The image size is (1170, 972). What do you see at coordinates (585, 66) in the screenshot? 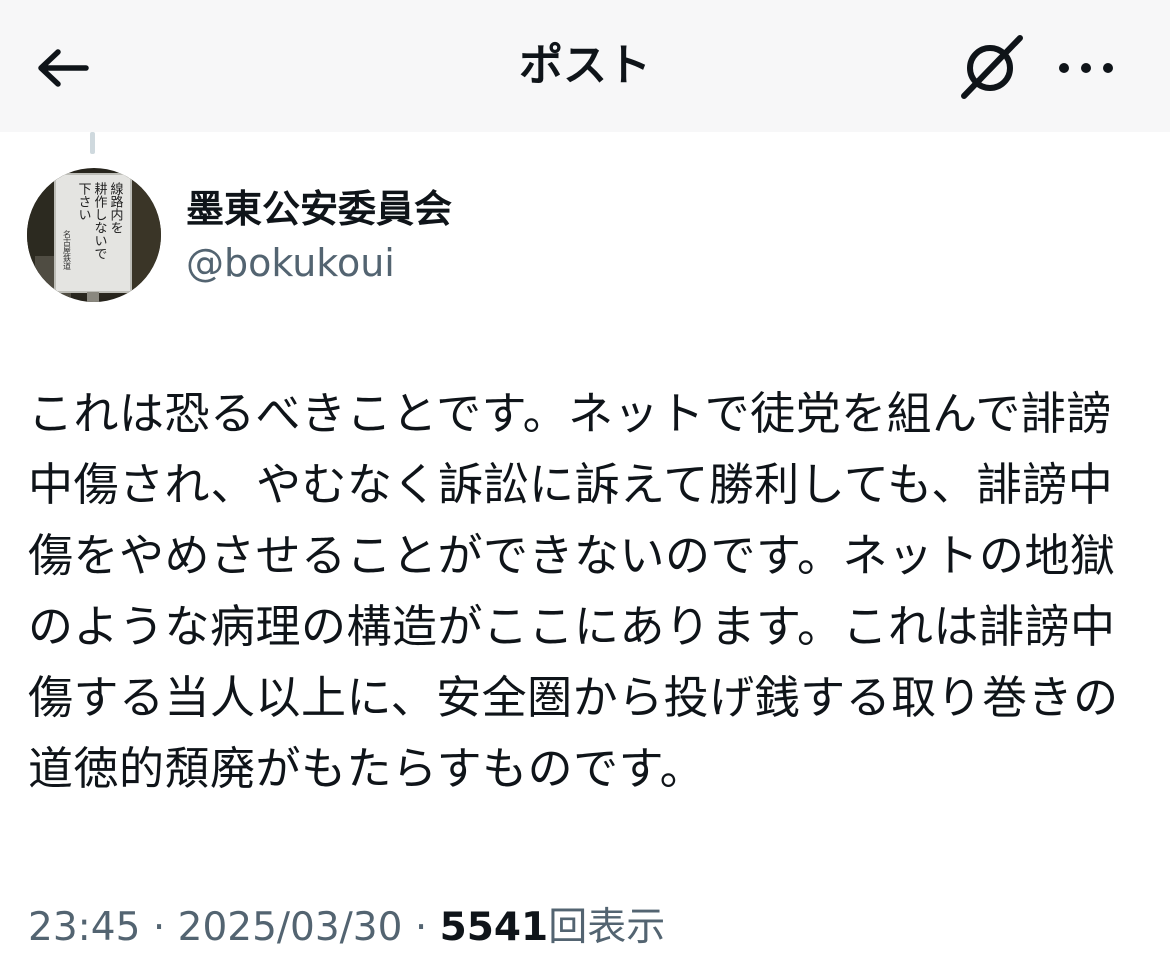
I see `top-bar: ポスト` at bounding box center [585, 66].